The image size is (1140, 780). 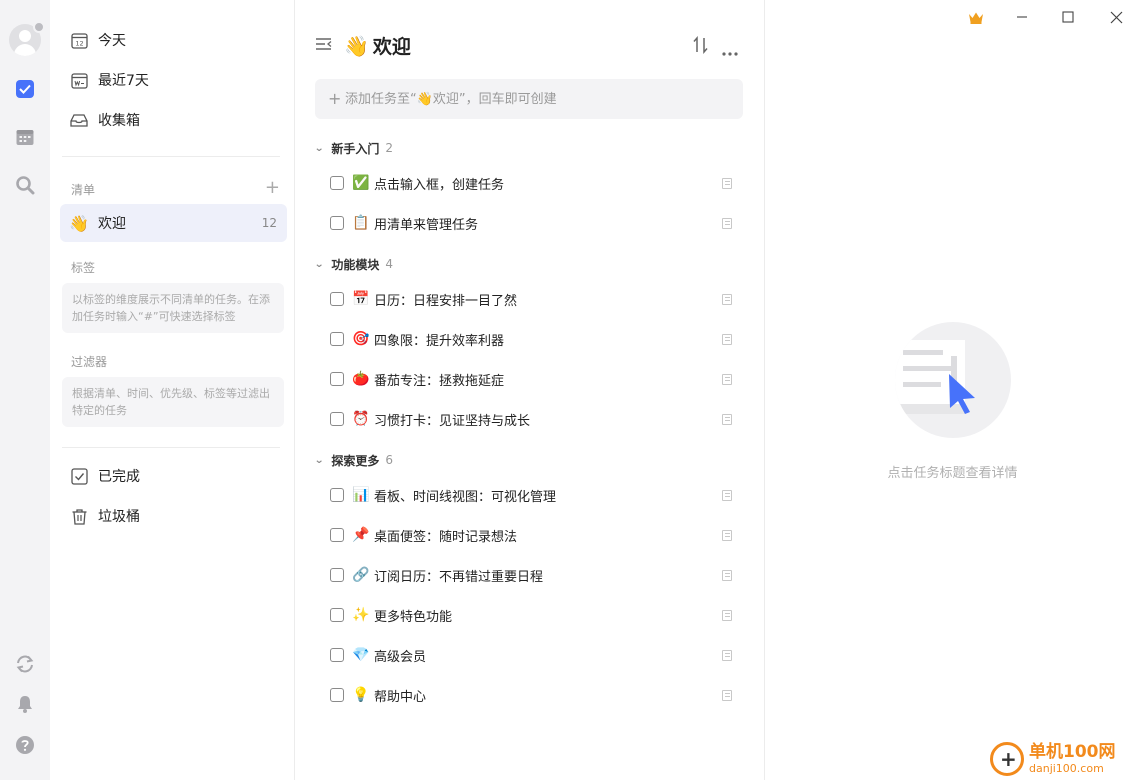 I want to click on calendar-week-icon, so click(x=79, y=80).